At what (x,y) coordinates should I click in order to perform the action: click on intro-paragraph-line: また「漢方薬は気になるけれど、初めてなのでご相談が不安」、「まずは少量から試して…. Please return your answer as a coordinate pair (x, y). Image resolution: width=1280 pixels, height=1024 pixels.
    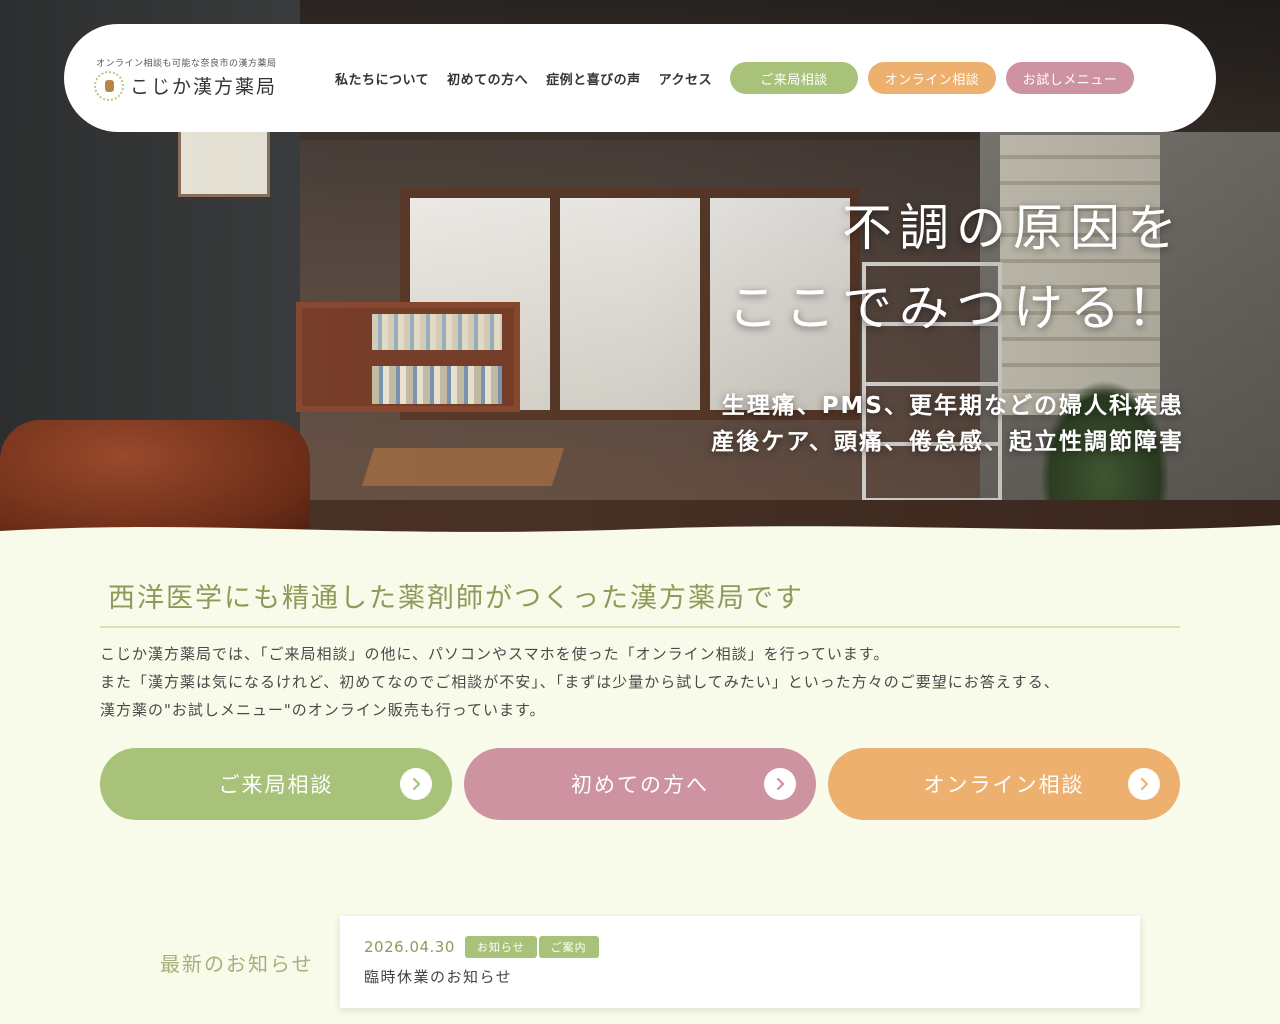
    Looking at the image, I should click on (580, 682).